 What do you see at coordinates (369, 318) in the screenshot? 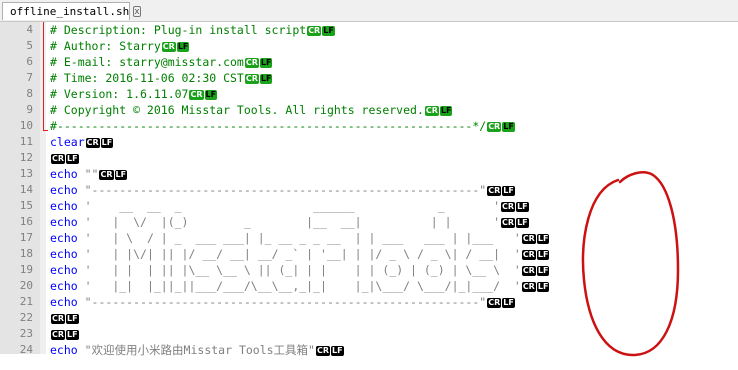
I see `code-line: 22 CR LF` at bounding box center [369, 318].